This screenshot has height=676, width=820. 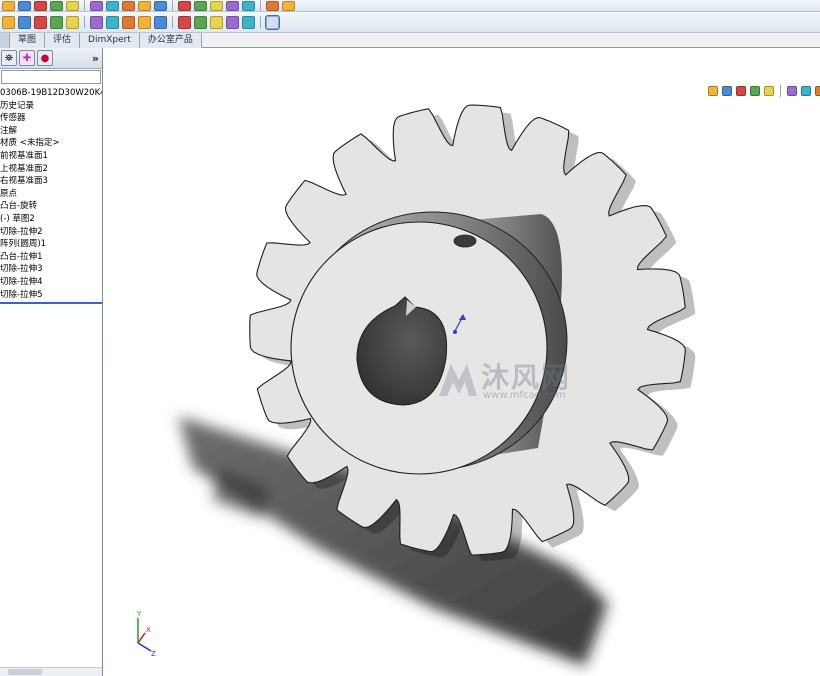 I want to click on heads-up-view-toolbar, so click(x=764, y=91).